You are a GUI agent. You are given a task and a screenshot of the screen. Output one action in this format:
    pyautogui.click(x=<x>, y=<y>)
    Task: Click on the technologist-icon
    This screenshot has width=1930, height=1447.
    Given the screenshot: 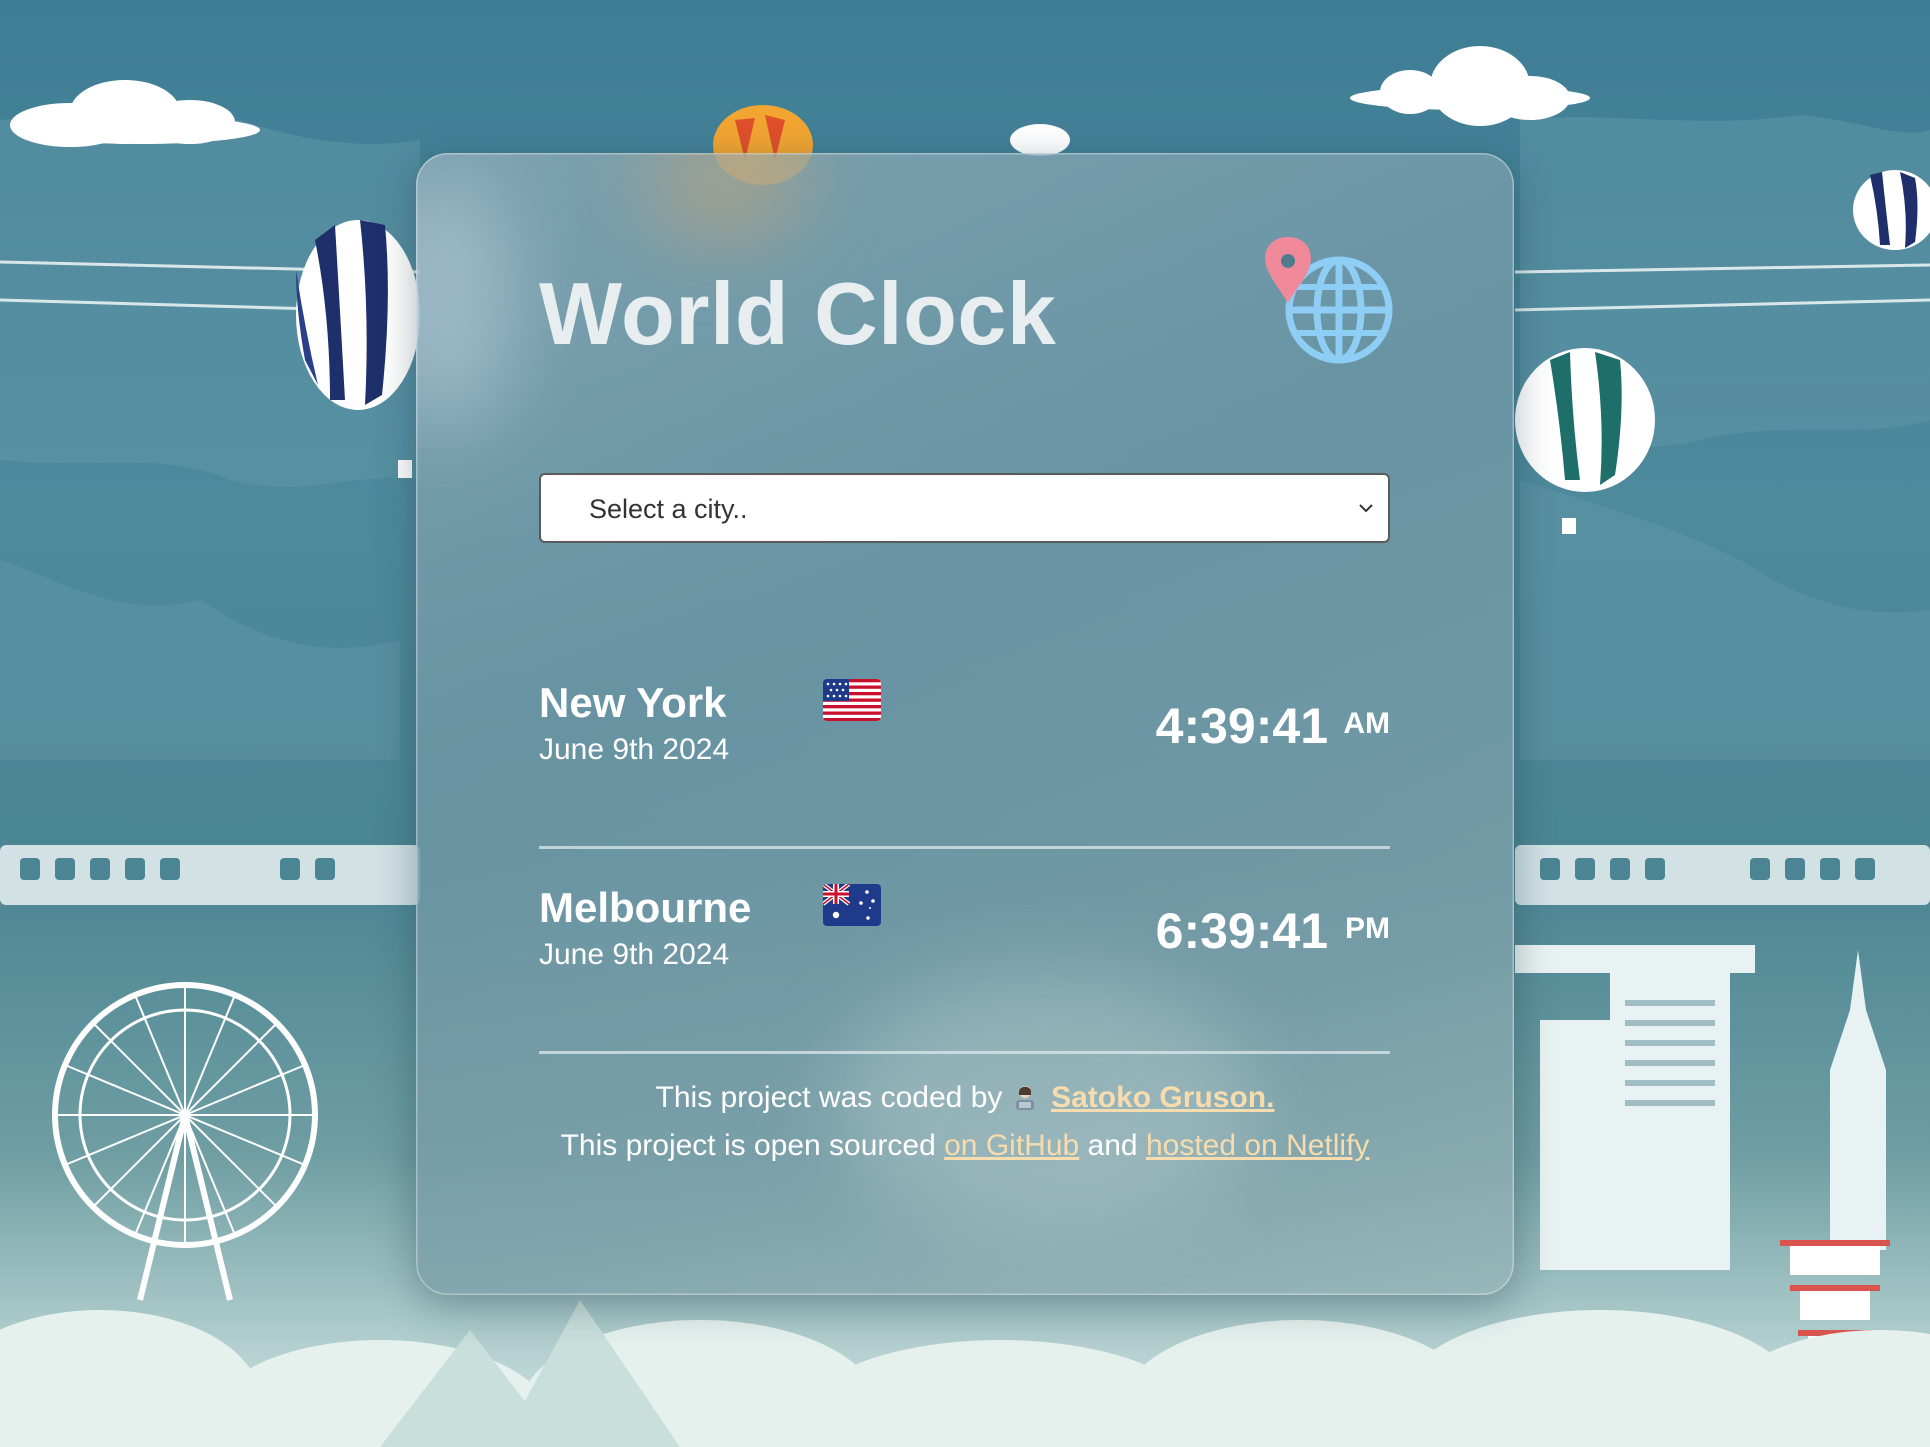 What is the action you would take?
    pyautogui.click(x=1024, y=1098)
    